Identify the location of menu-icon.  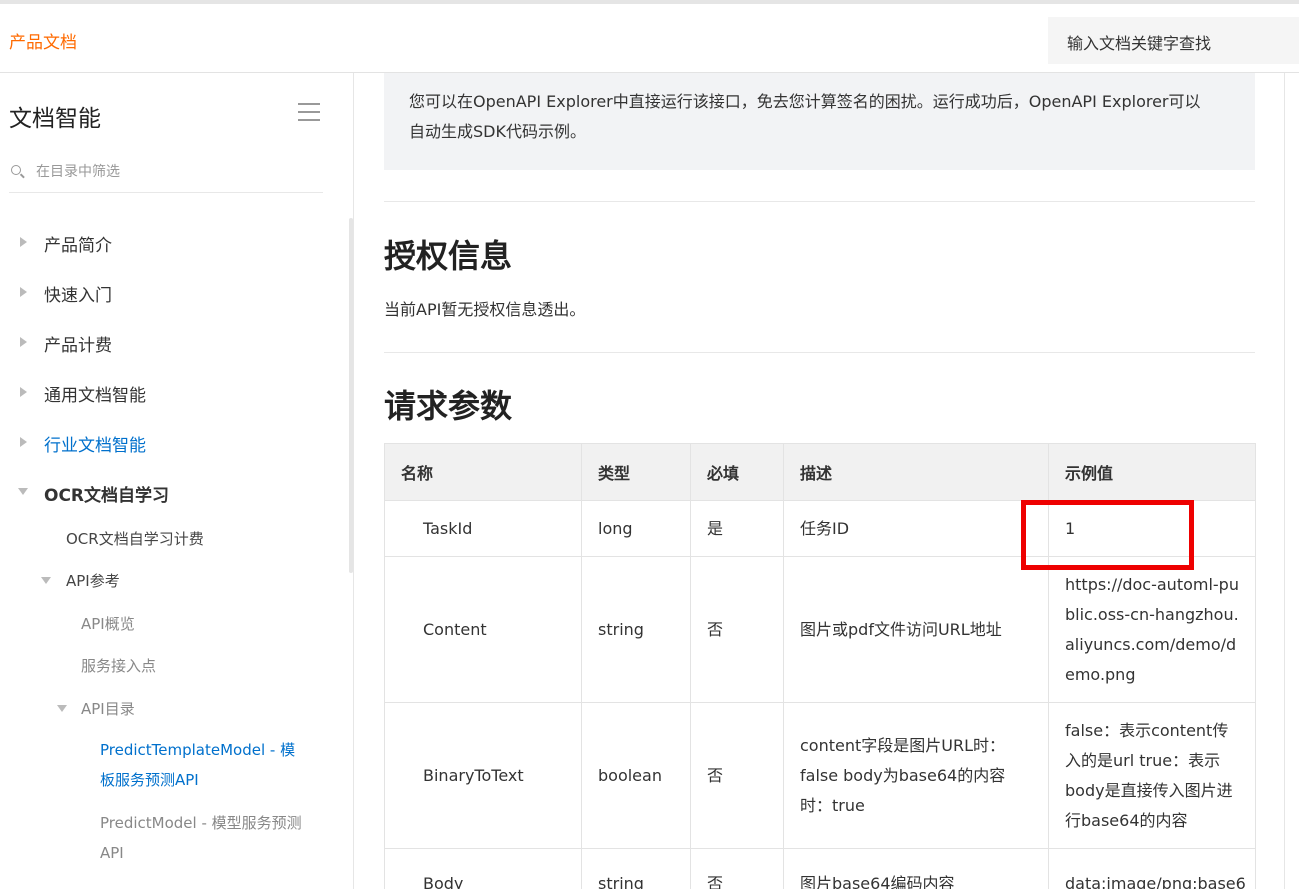
(309, 112).